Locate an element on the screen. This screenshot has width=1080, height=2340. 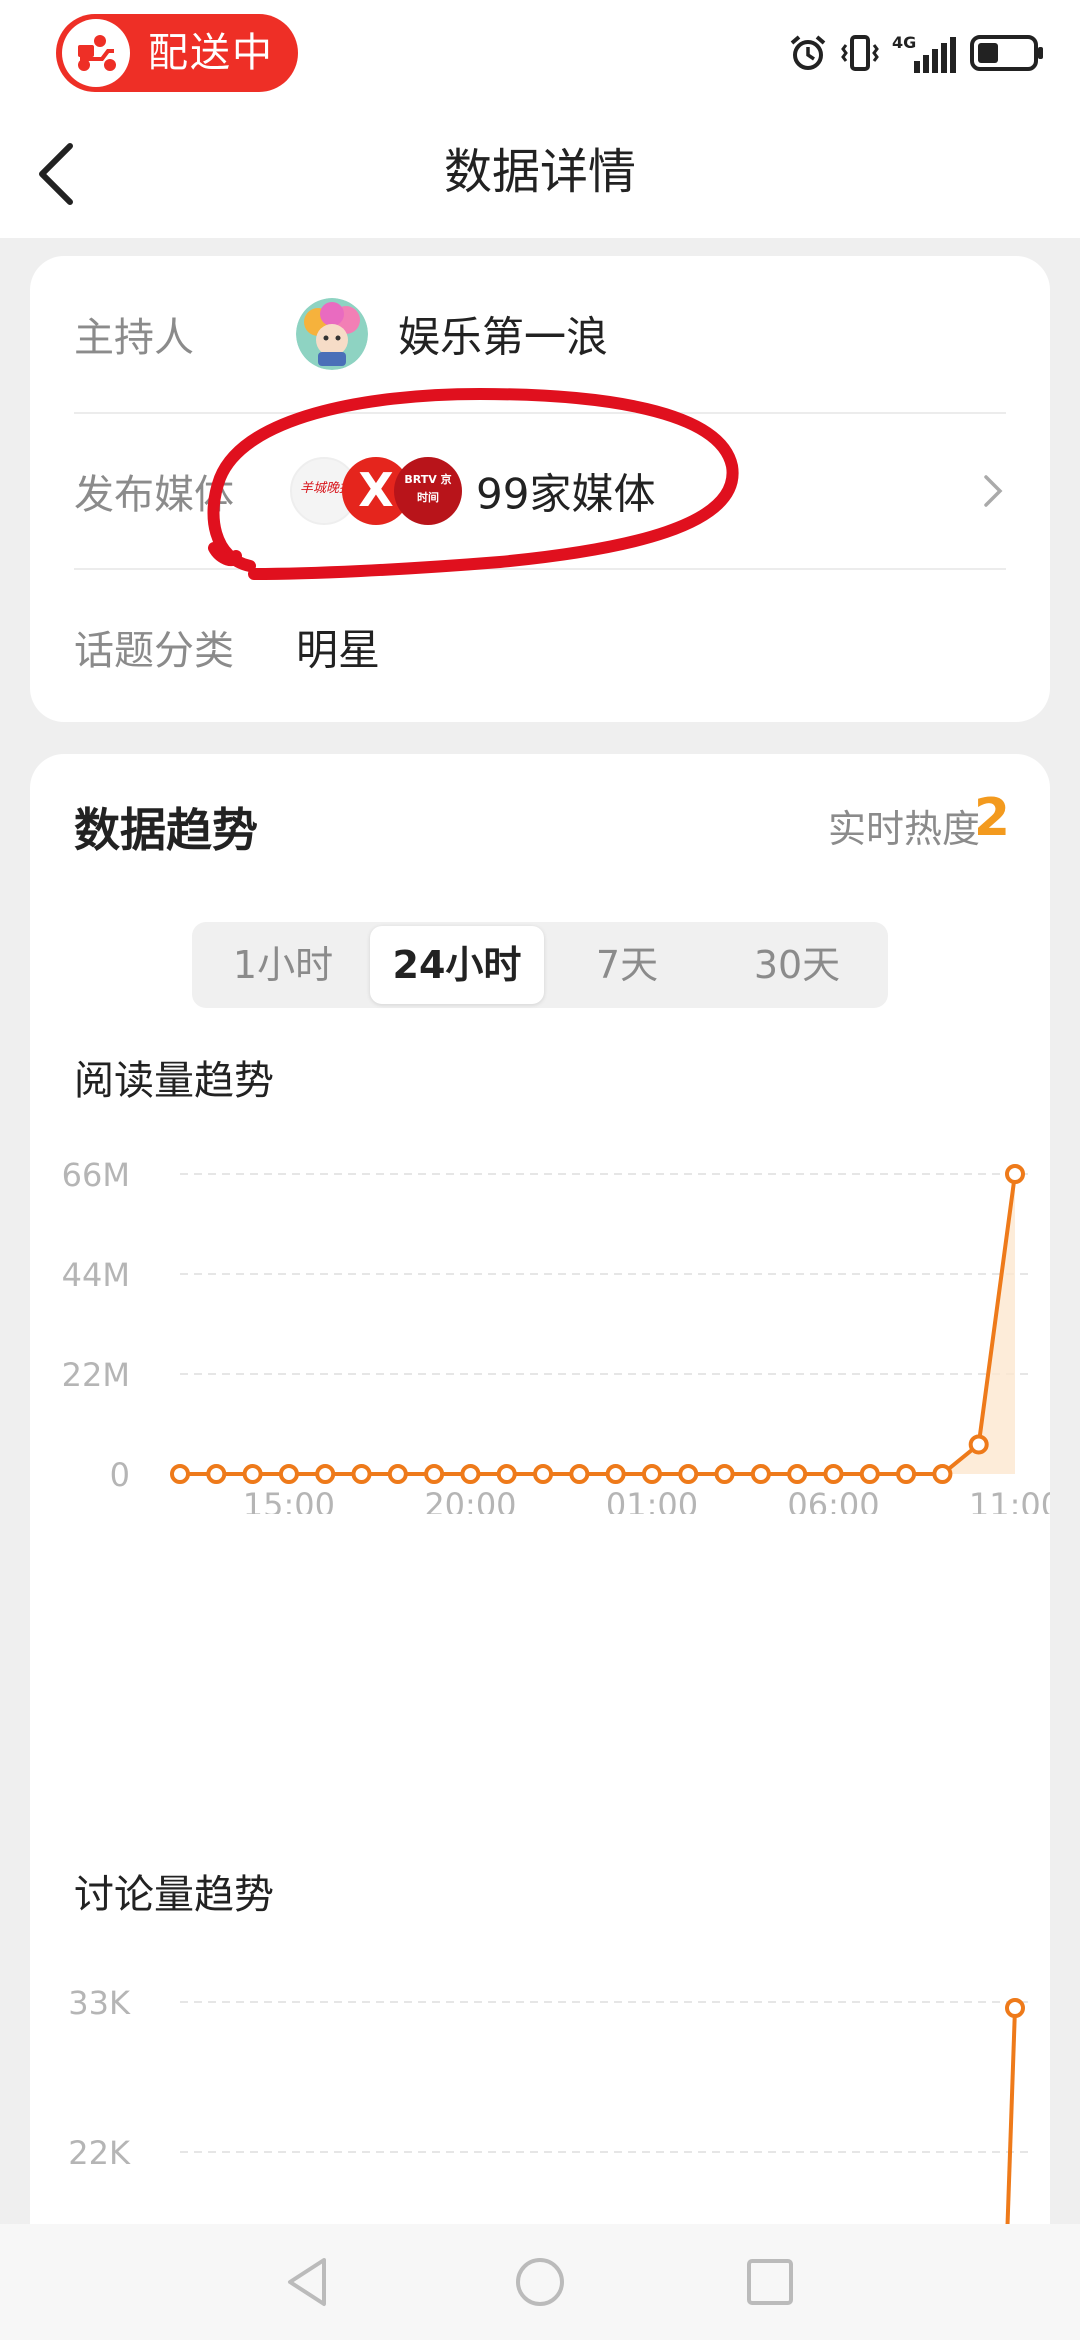
x-tick-label: 20:00 is located at coordinates (470, 1500).